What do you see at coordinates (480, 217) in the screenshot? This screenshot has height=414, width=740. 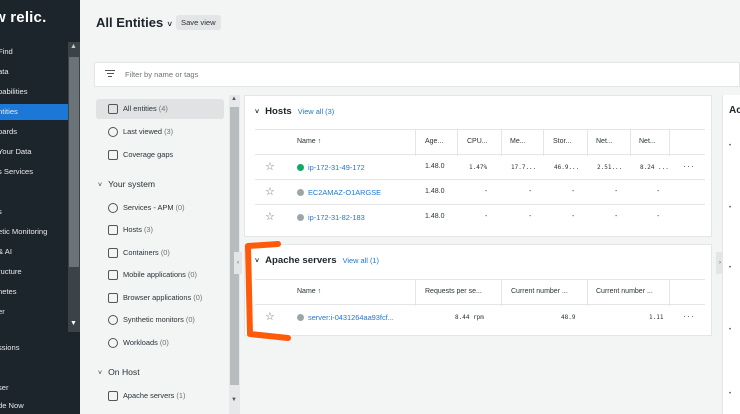 I see `table-row: ☆ ip-172-31-82-183 1.48.0 - - - - -` at bounding box center [480, 217].